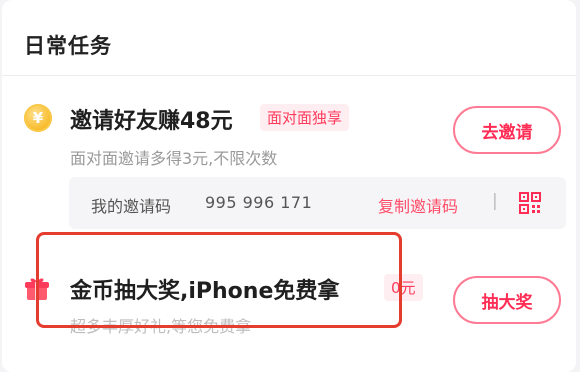 This screenshot has height=372, width=580. What do you see at coordinates (418, 205) in the screenshot?
I see `copy-invite-code-link: 复制邀请码` at bounding box center [418, 205].